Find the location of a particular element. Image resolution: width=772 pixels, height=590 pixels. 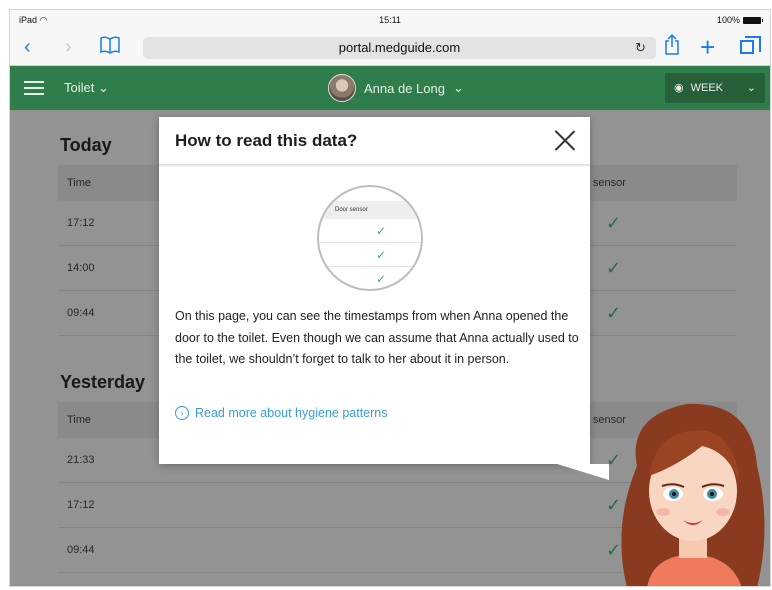

address-bar: portal.medguide.com ↻ is located at coordinates (399, 48).